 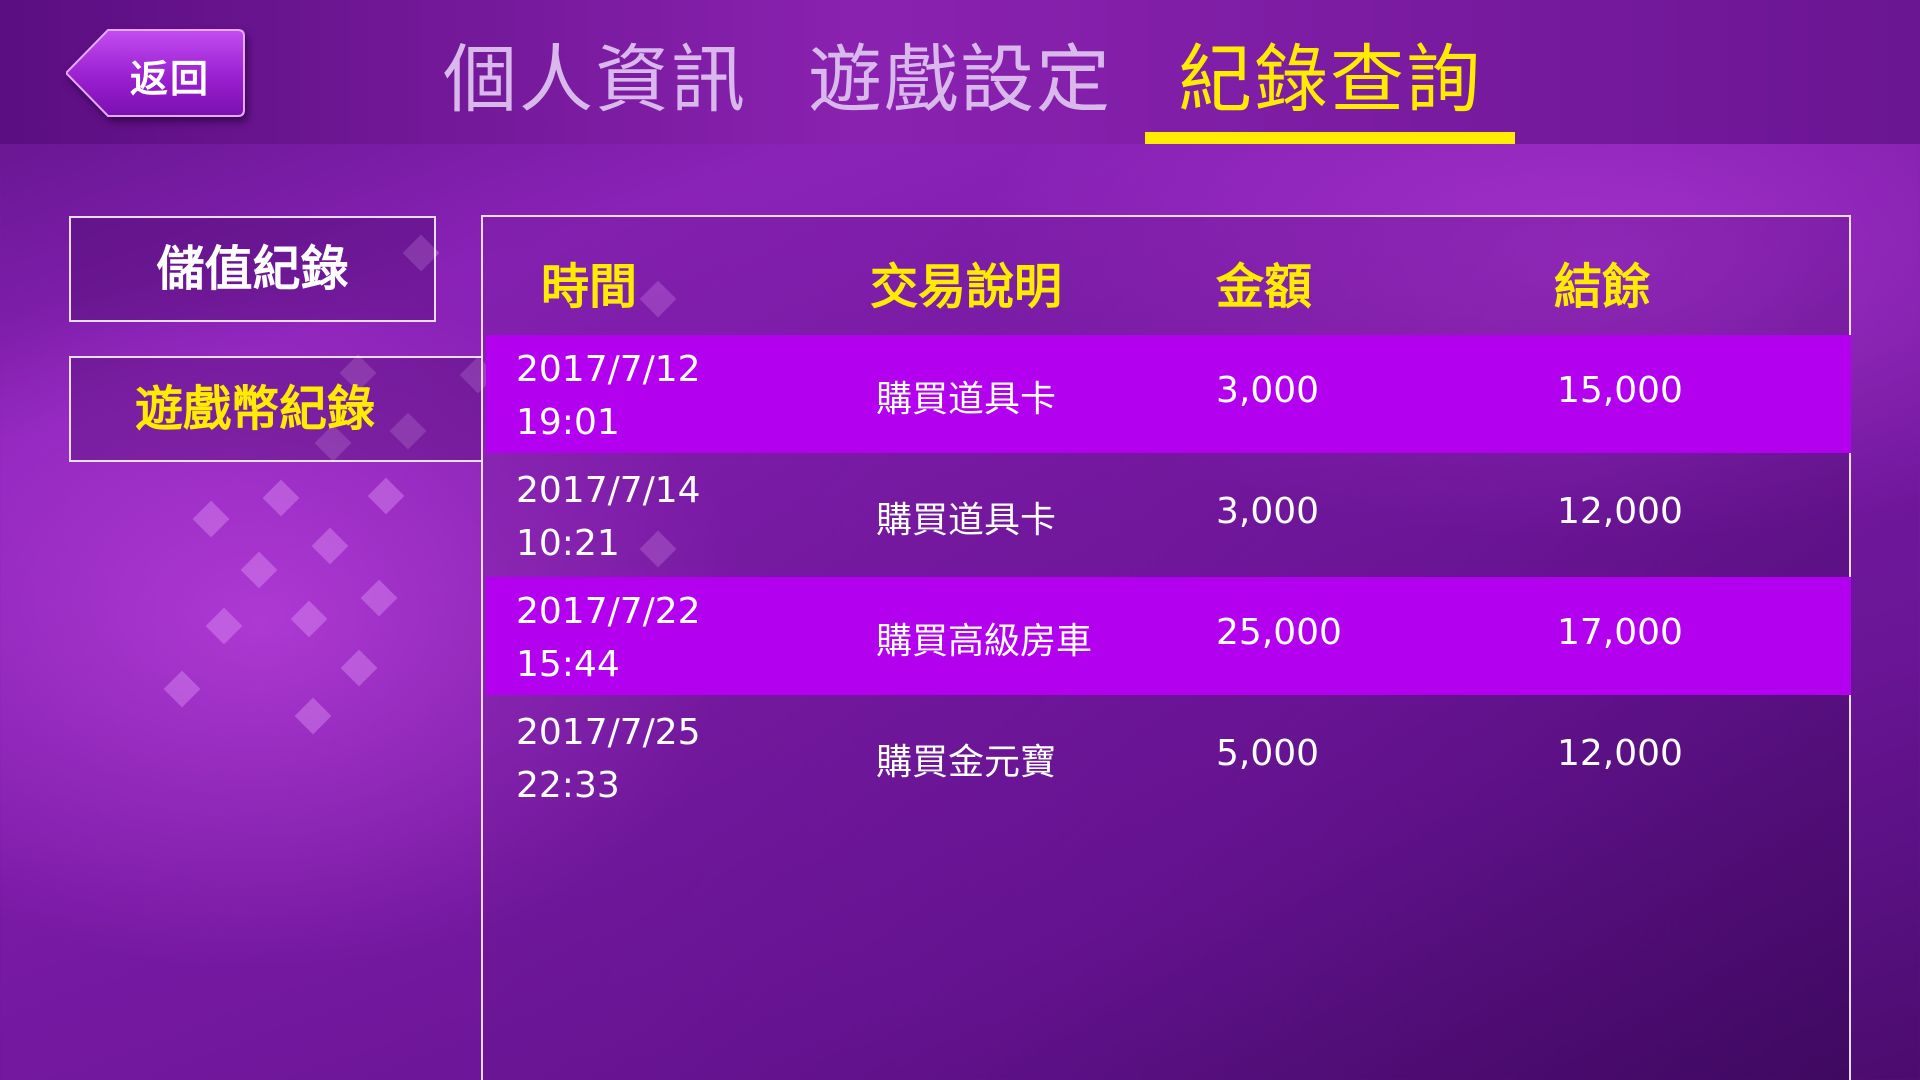 What do you see at coordinates (1168, 757) in the screenshot?
I see `table-row: 2017/7/25 22:33 購買金元寶 5,000 12,000` at bounding box center [1168, 757].